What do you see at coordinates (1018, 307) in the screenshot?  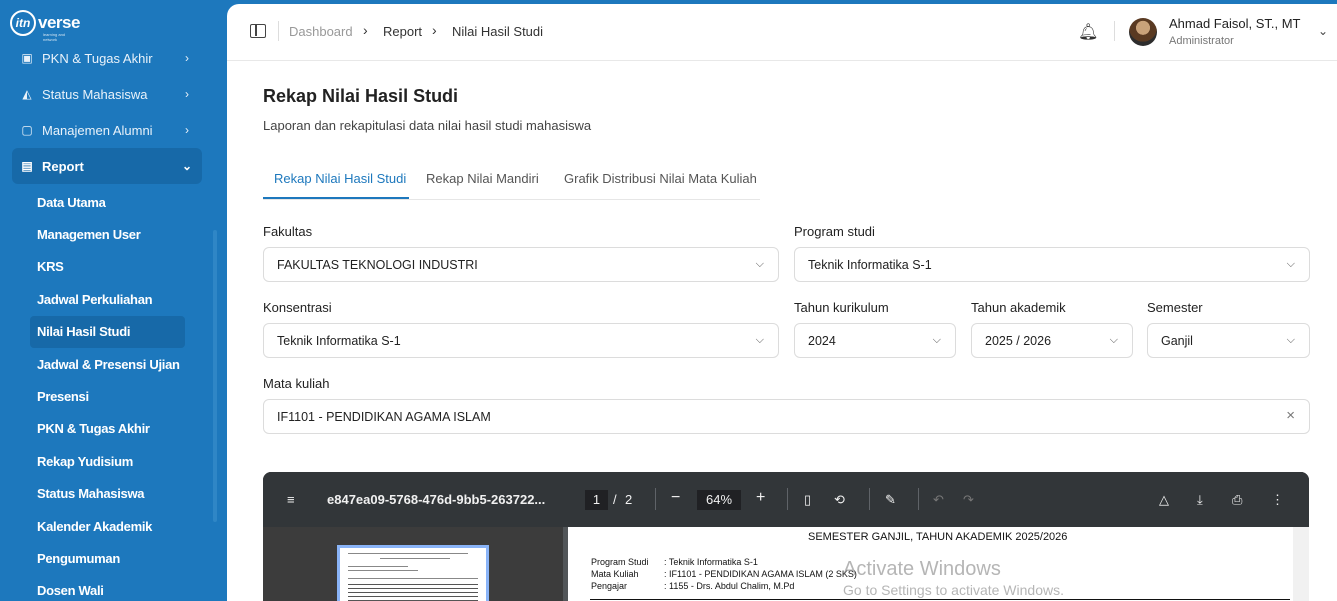 I see `akademik-label: Tahun akademik` at bounding box center [1018, 307].